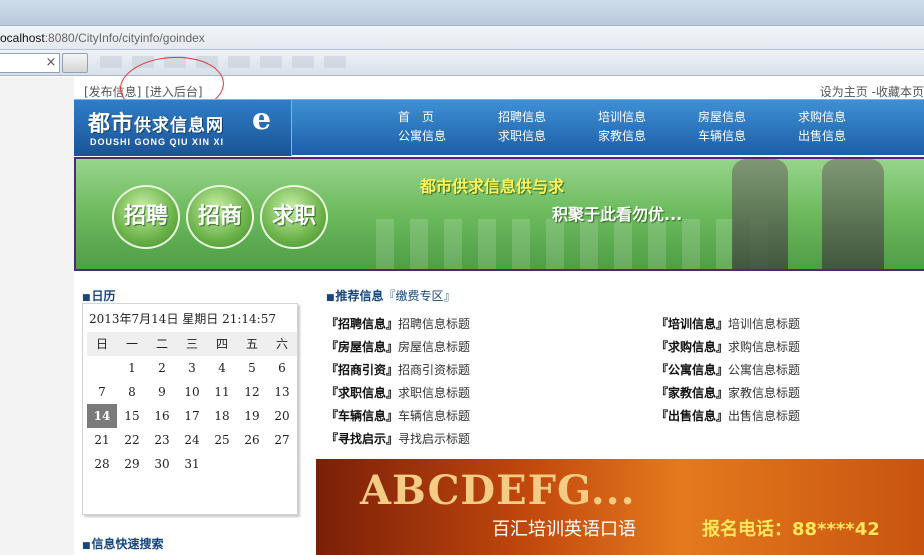 The height and width of the screenshot is (555, 924). Describe the element at coordinates (434, 416) in the screenshot. I see `recommend-title-link: 车辆信息标题` at that location.